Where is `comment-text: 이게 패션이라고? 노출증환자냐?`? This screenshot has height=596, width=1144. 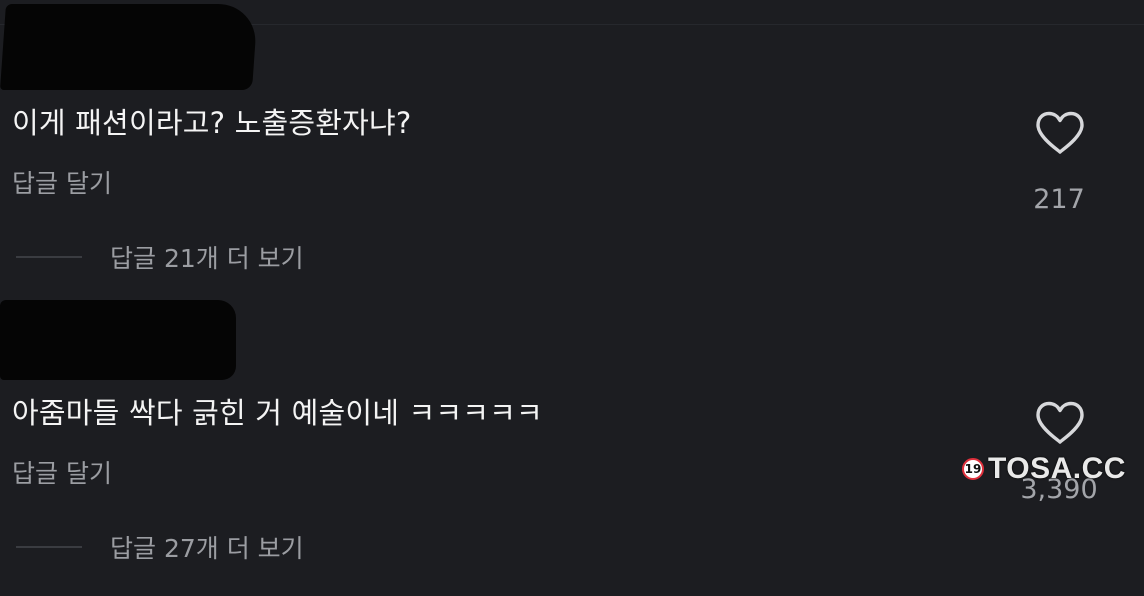
comment-text: 이게 패션이라고? 노출증환자냐? is located at coordinates (212, 123).